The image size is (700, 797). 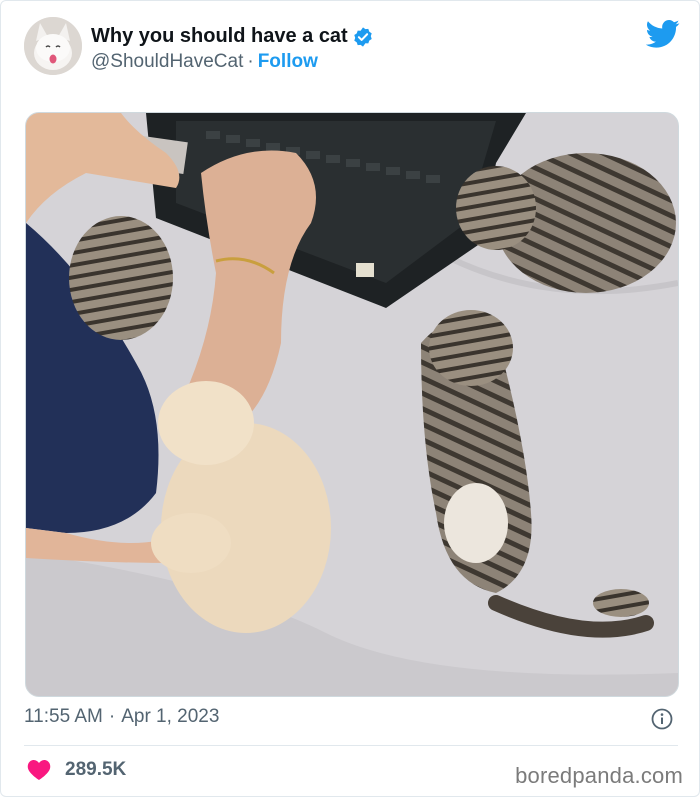 What do you see at coordinates (662, 34) in the screenshot?
I see `twitter-bird-icon` at bounding box center [662, 34].